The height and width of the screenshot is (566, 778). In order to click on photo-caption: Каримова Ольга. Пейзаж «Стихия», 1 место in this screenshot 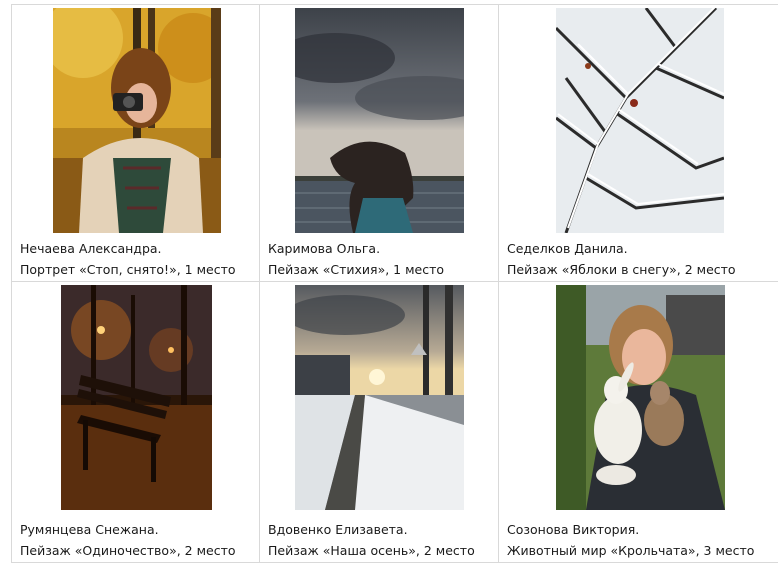, I will do `click(356, 259)`.